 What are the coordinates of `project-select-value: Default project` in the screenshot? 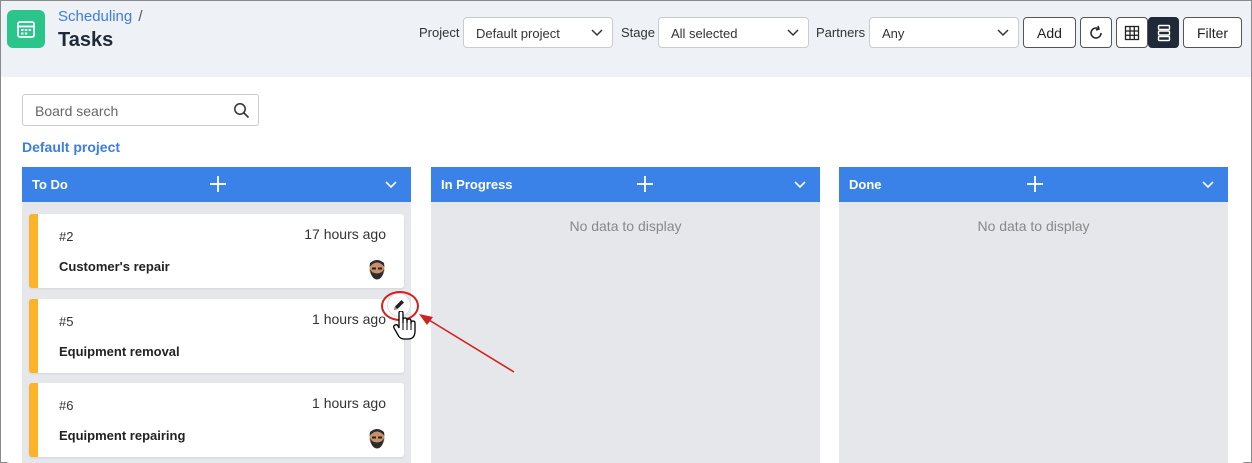 It's located at (518, 33).